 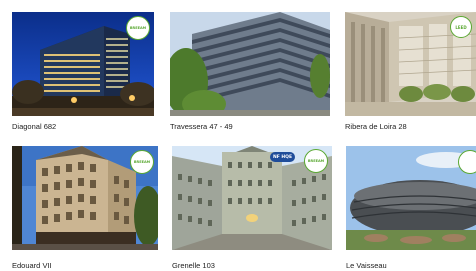 I want to click on building-caption: Diagonal 682, so click(x=34, y=127).